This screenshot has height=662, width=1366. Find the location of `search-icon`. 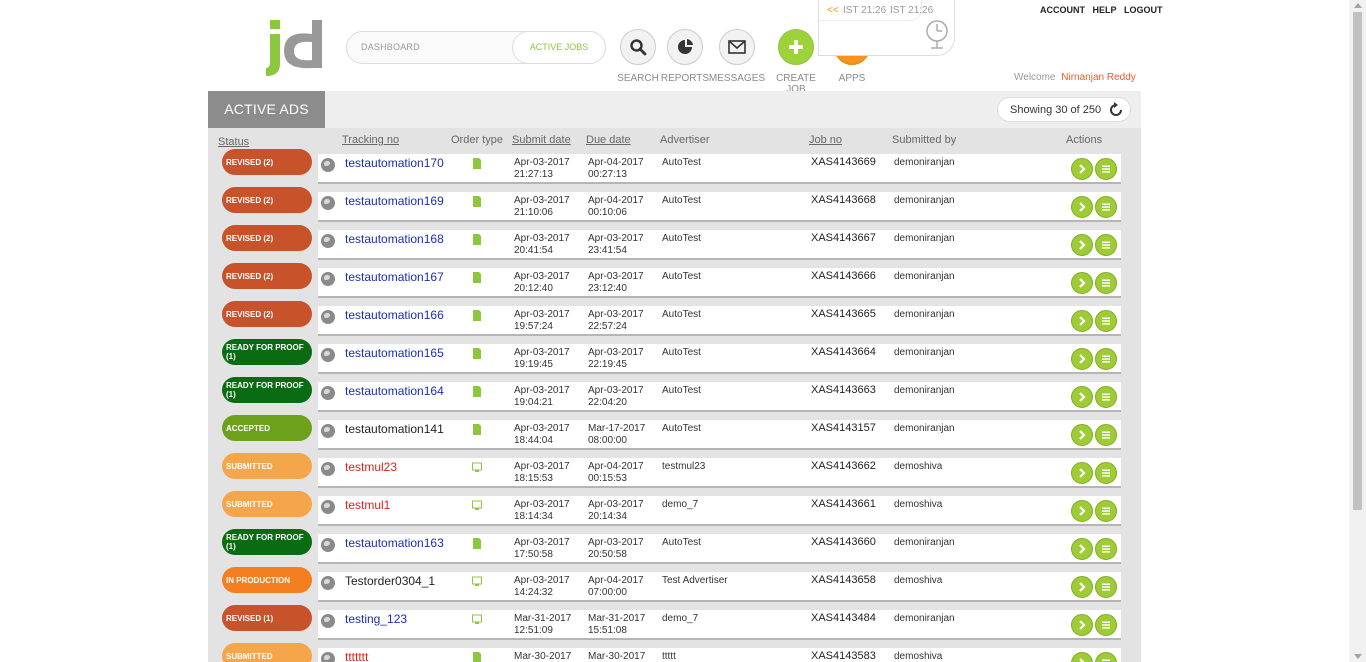

search-icon is located at coordinates (638, 47).